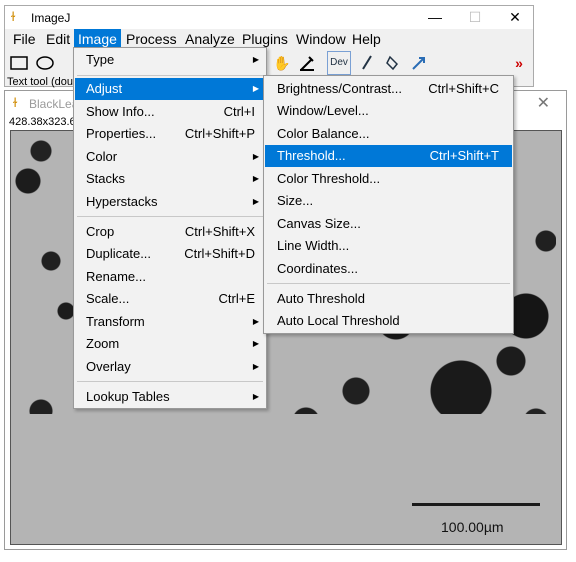 The image size is (576, 562). I want to click on brush-icon, so click(367, 63).